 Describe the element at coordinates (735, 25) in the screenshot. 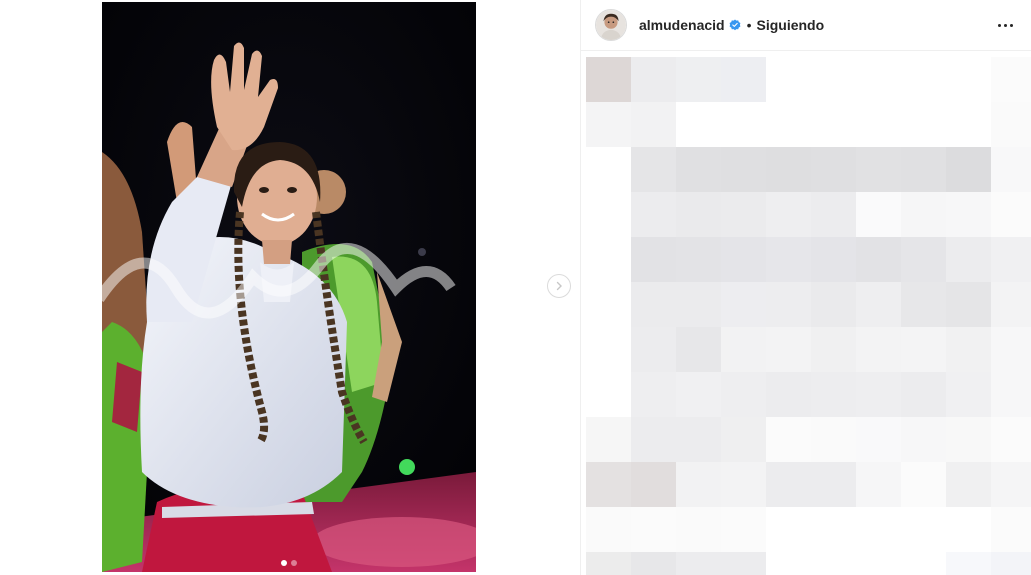

I see `verified-badge-icon` at that location.